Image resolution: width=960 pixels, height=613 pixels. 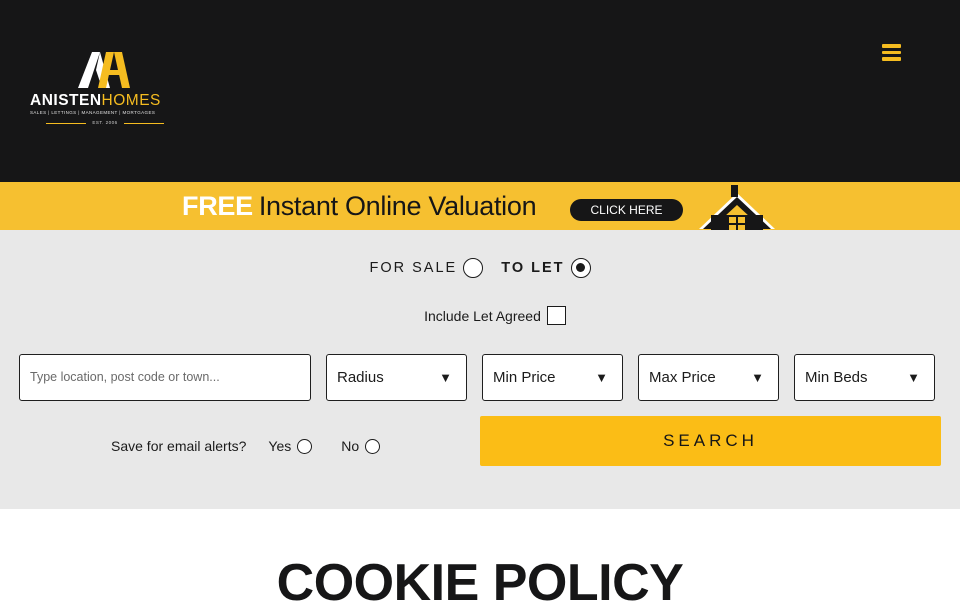 I want to click on include-let-agreed-row: Include Let Agreed, so click(x=480, y=315).